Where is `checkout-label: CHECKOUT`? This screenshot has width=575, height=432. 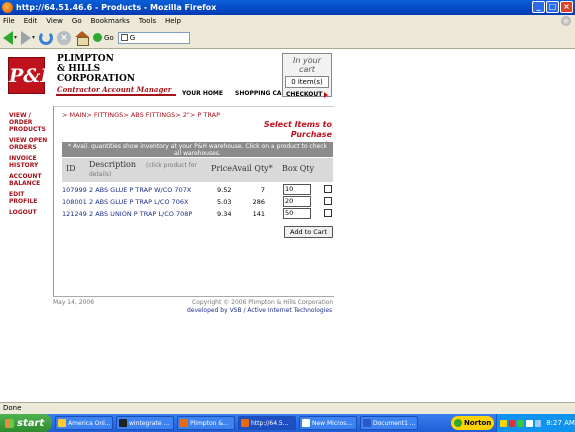
checkout-label: CHECKOUT is located at coordinates (304, 94).